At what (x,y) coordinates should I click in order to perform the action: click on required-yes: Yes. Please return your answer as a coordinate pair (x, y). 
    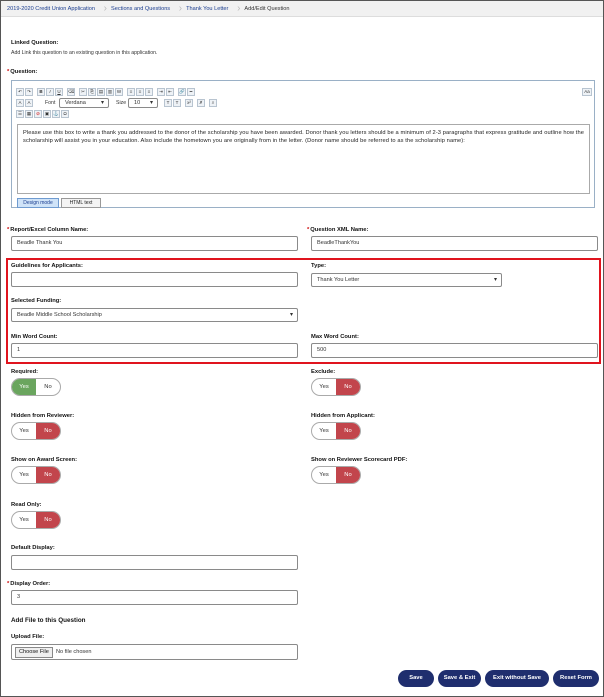
    Looking at the image, I should click on (24, 387).